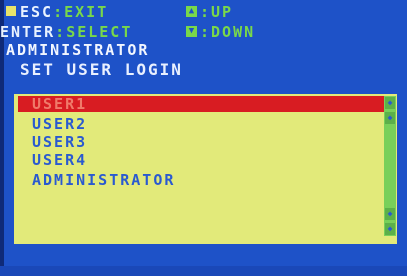 This screenshot has height=276, width=407. What do you see at coordinates (28, 32) in the screenshot?
I see `enter-key-label: ENTER` at bounding box center [28, 32].